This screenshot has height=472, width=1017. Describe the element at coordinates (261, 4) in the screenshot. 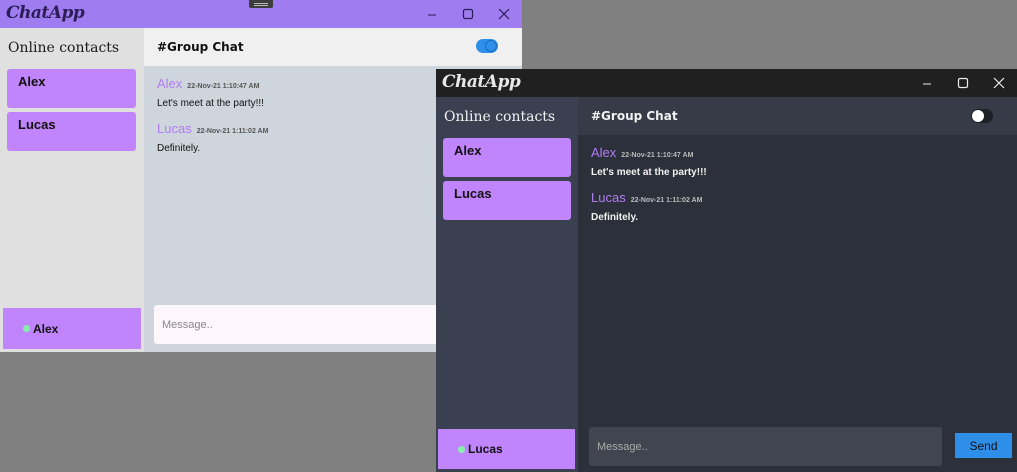

I see `drag-handle-icon` at that location.